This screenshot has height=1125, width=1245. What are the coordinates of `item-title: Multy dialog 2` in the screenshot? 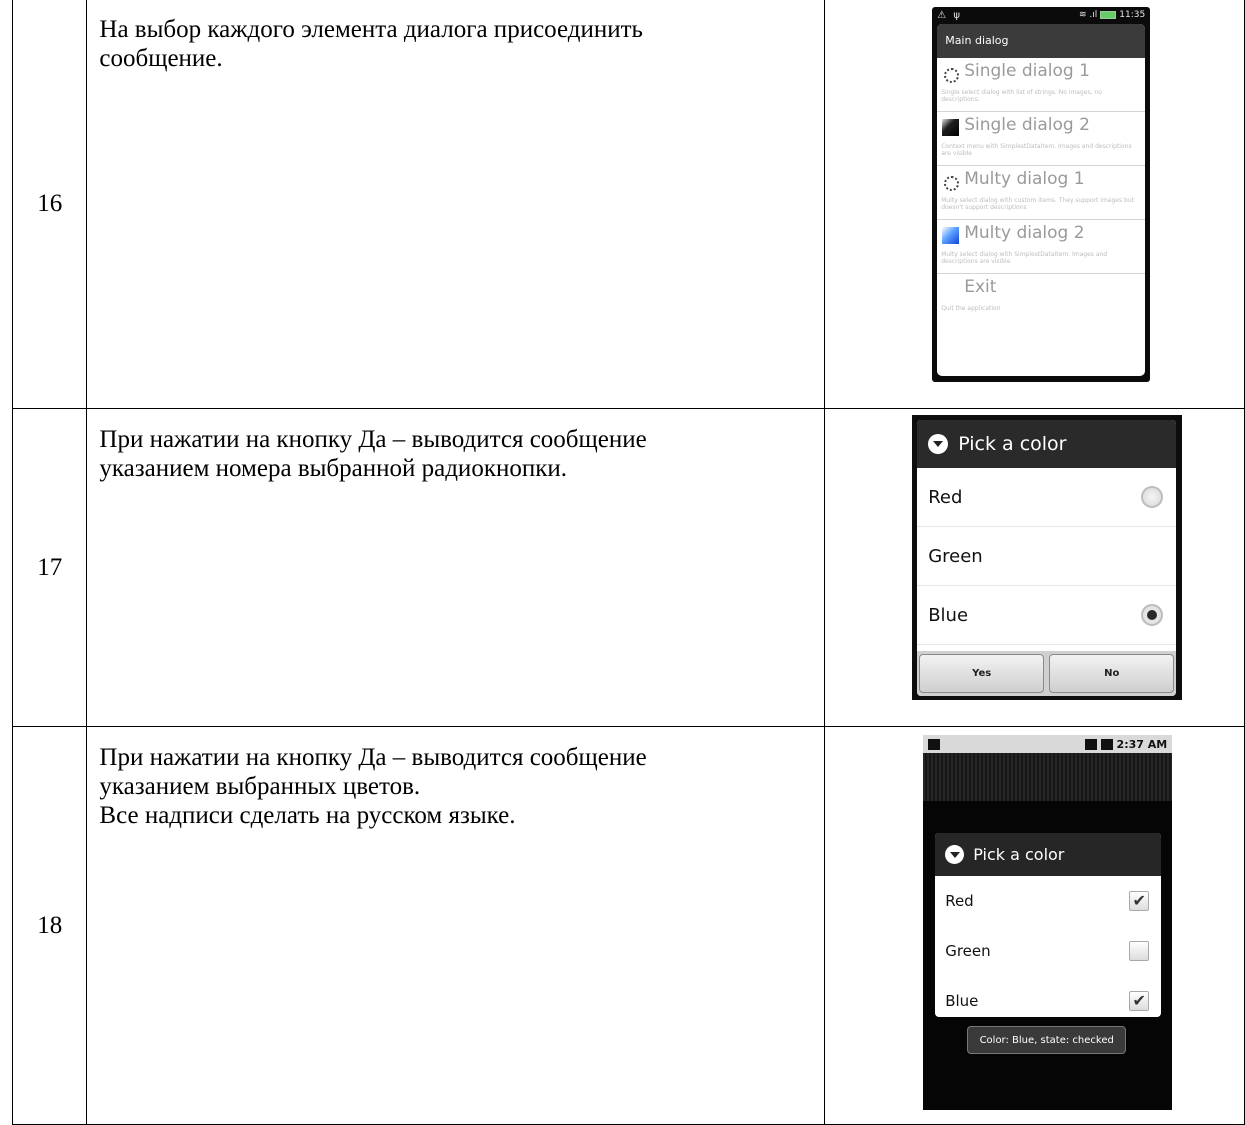 It's located at (1024, 233).